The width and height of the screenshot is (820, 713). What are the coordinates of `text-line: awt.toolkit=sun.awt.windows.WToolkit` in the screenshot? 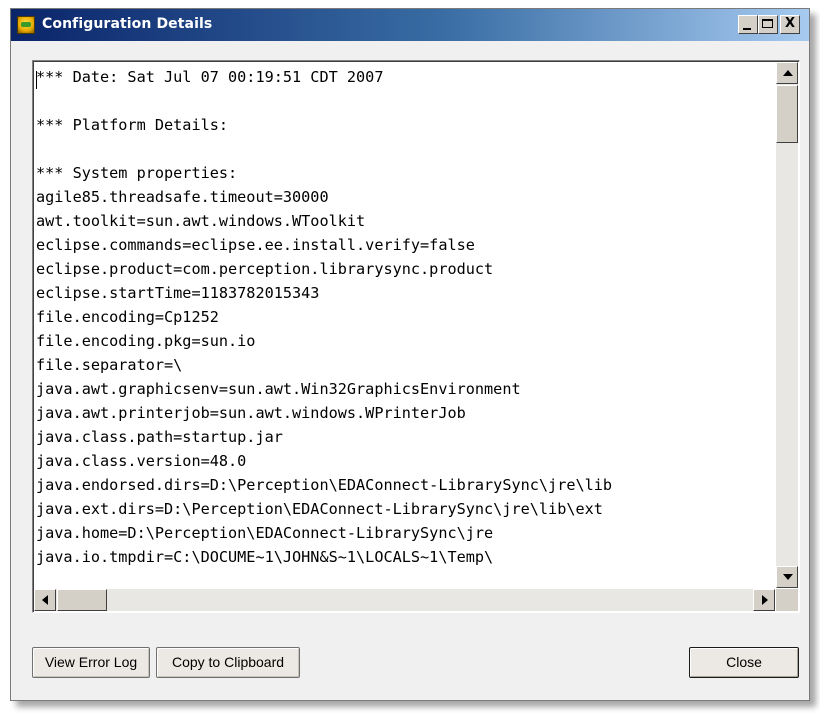 It's located at (201, 221).